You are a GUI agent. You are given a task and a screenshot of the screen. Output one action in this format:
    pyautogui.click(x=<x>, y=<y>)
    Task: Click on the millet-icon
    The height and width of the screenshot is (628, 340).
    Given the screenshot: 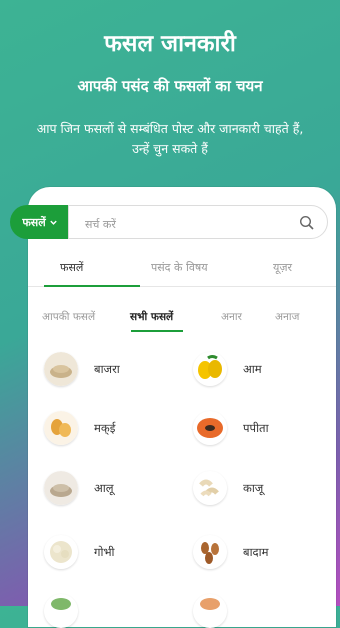 What is the action you would take?
    pyautogui.click(x=61, y=369)
    